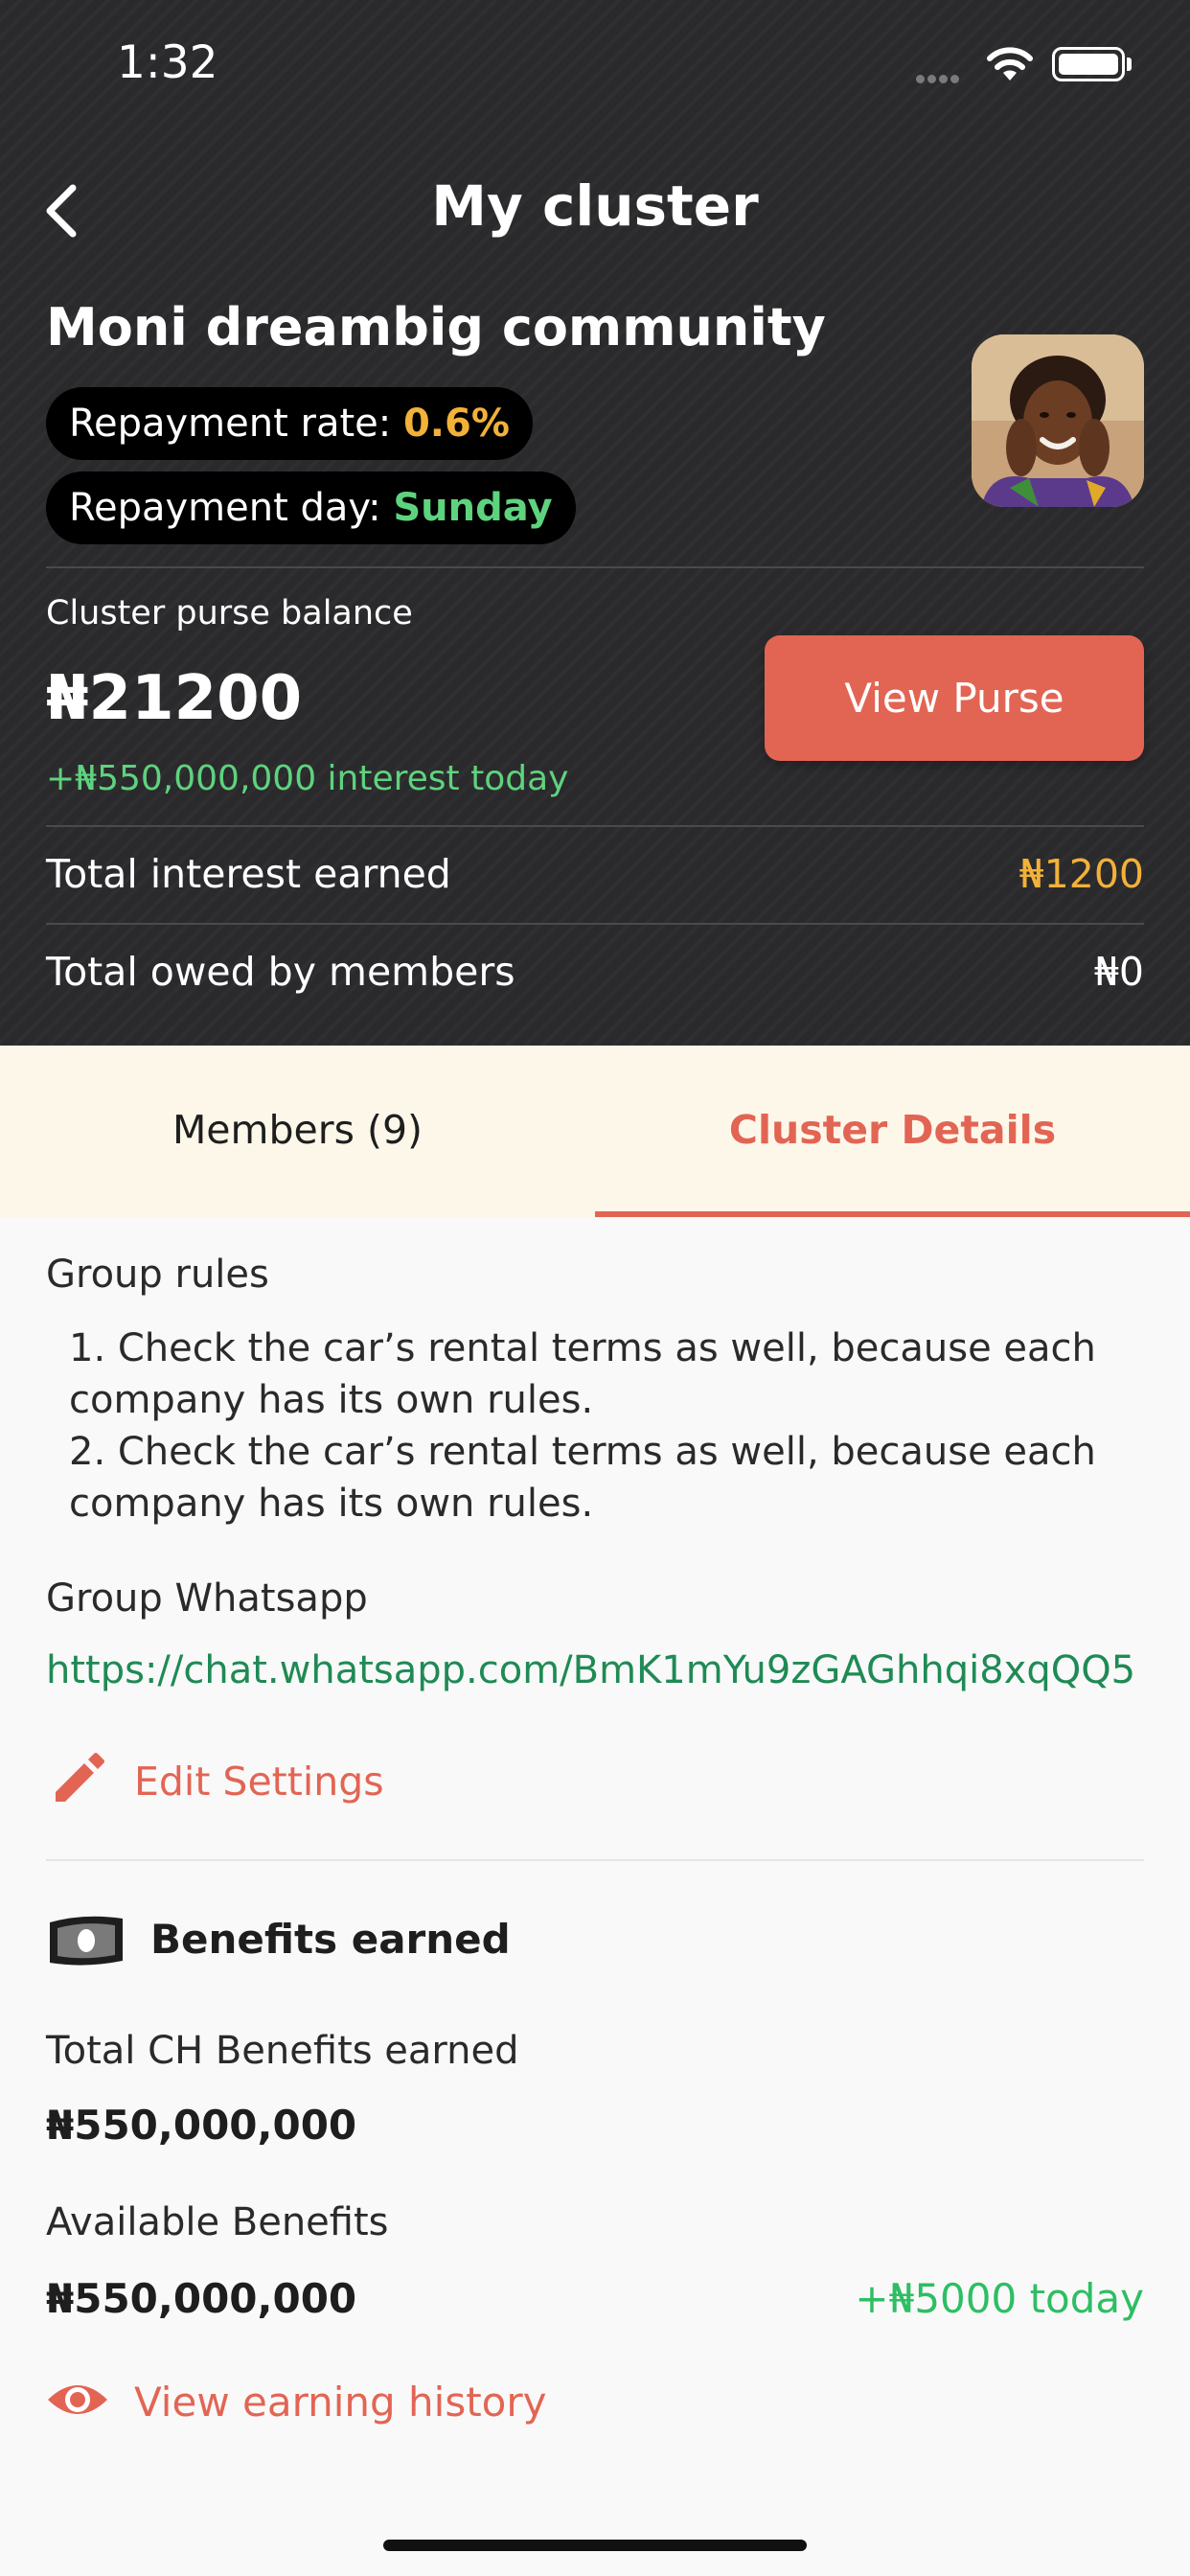 The width and height of the screenshot is (1190, 2576). What do you see at coordinates (175, 698) in the screenshot?
I see `purse-balance-value: ₦21200` at bounding box center [175, 698].